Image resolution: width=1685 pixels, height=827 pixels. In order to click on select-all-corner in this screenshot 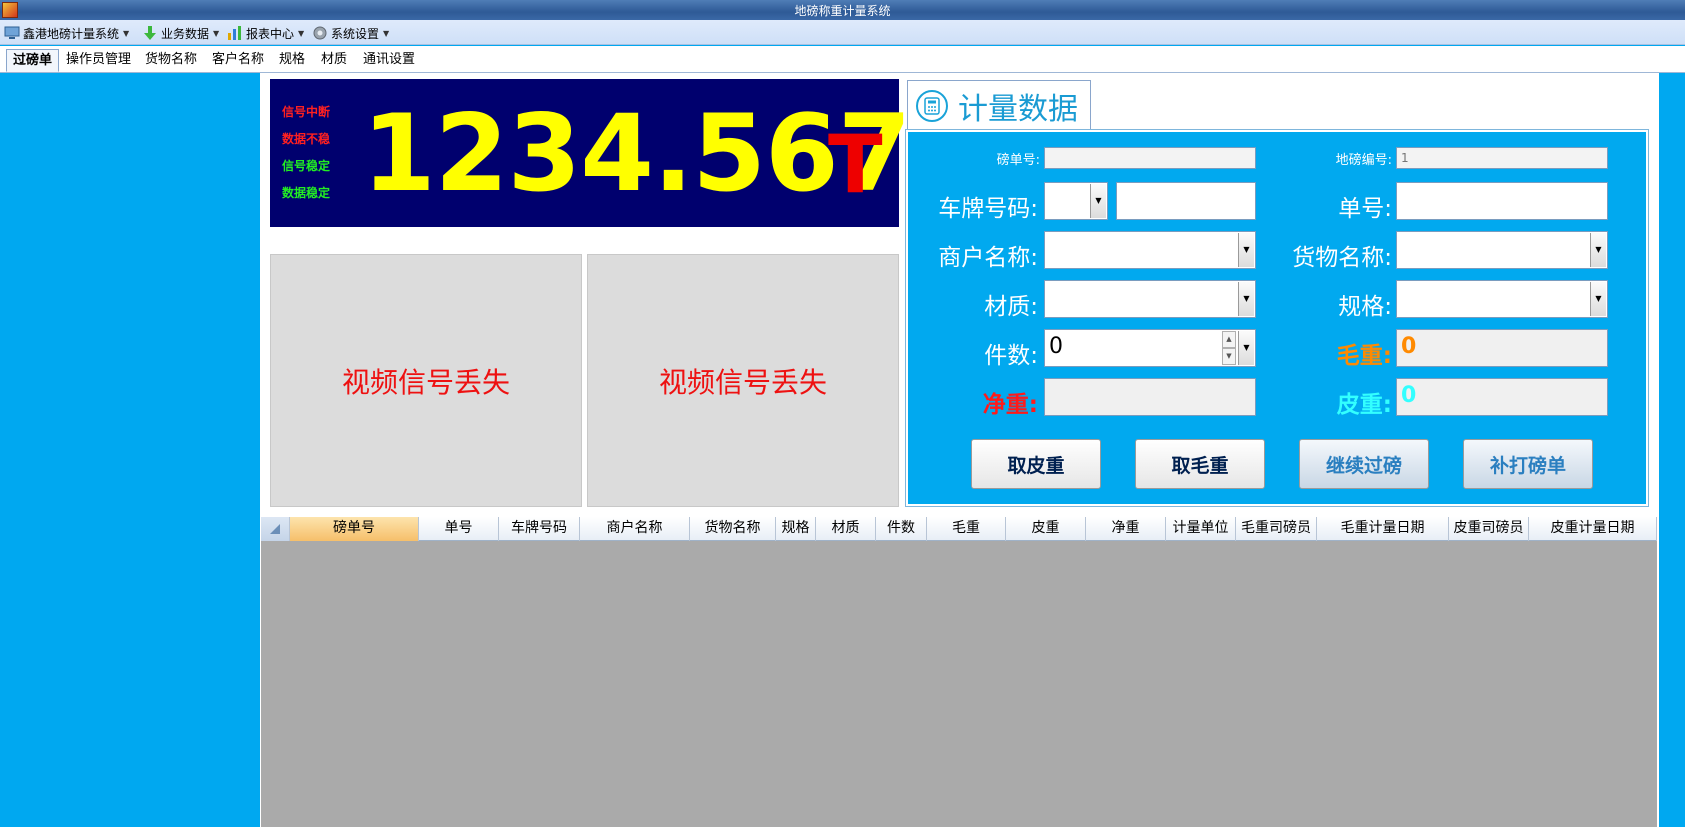, I will do `click(275, 529)`.